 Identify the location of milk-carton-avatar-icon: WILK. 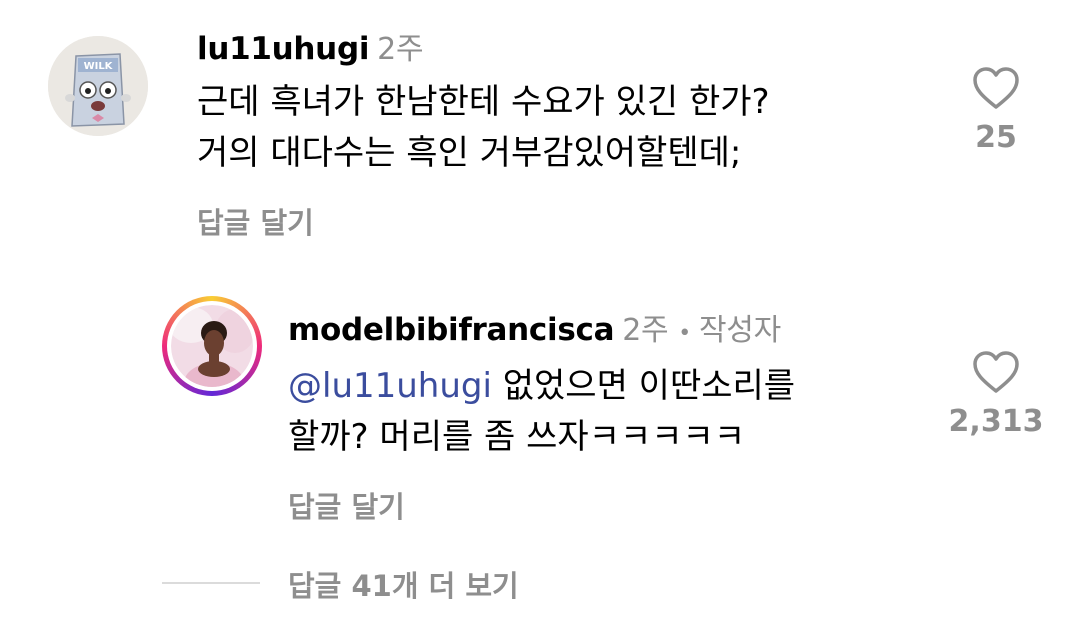
(98, 86).